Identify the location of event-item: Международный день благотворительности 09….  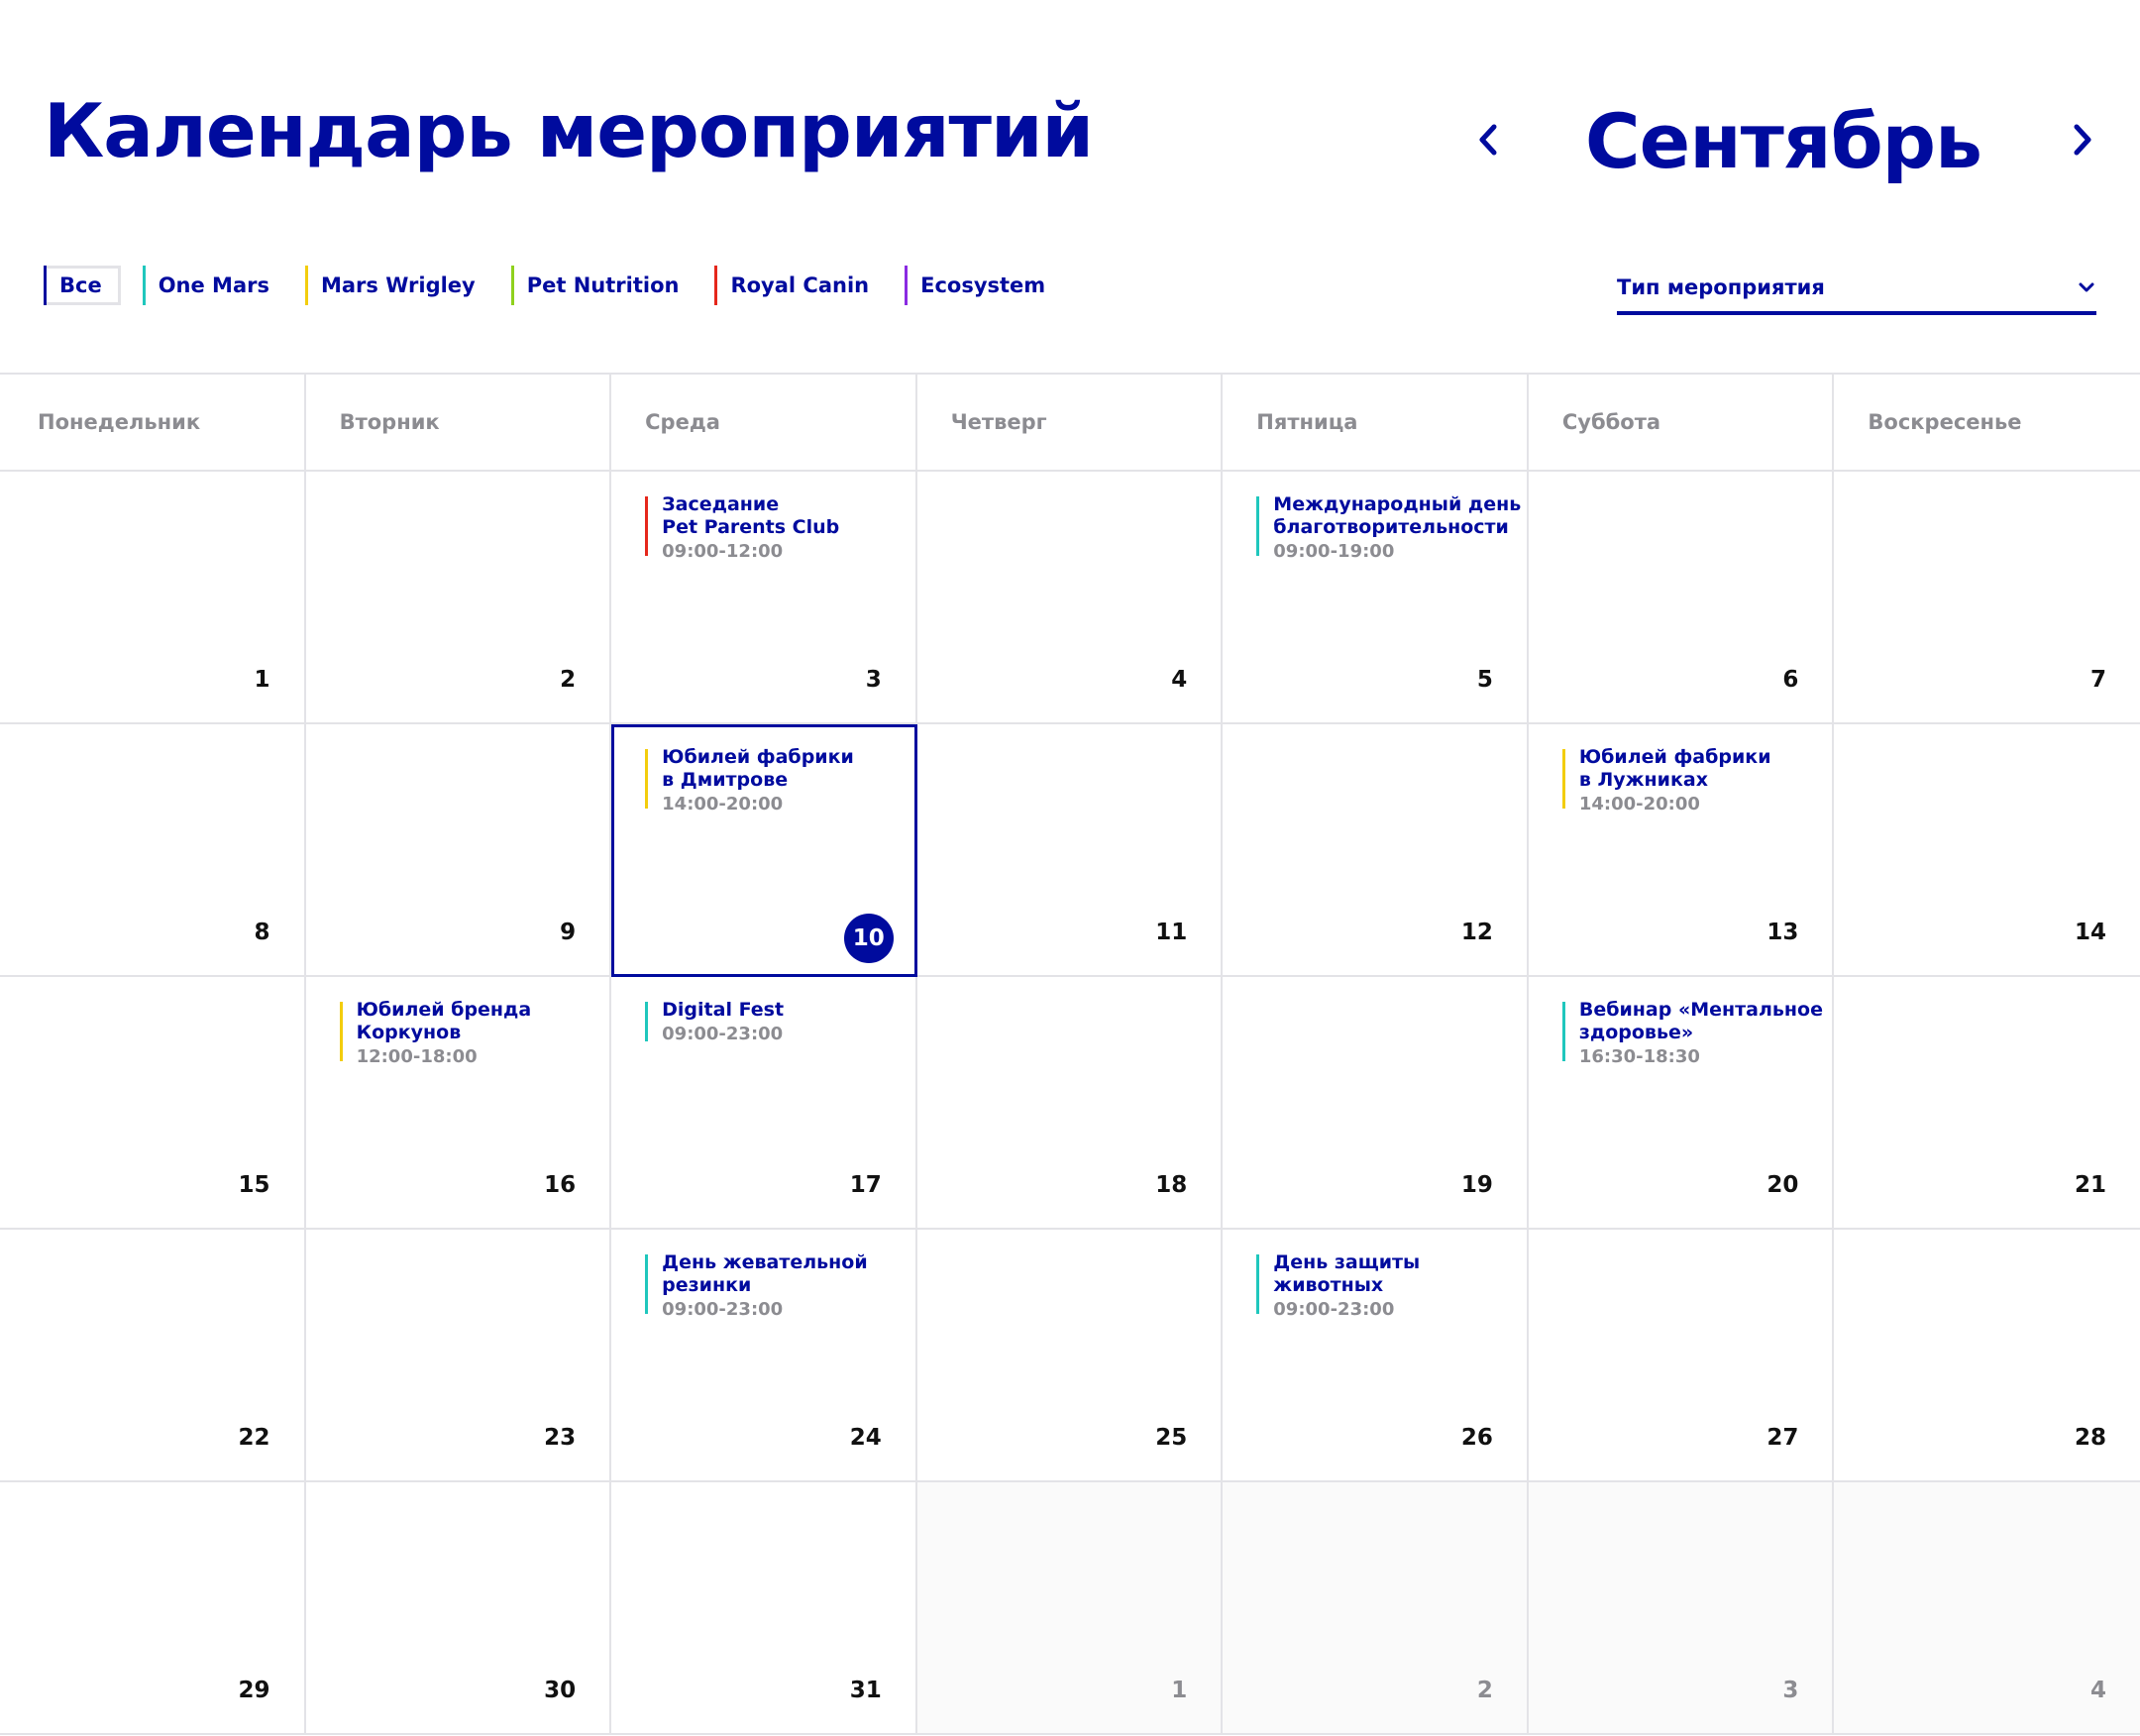
(1388, 529).